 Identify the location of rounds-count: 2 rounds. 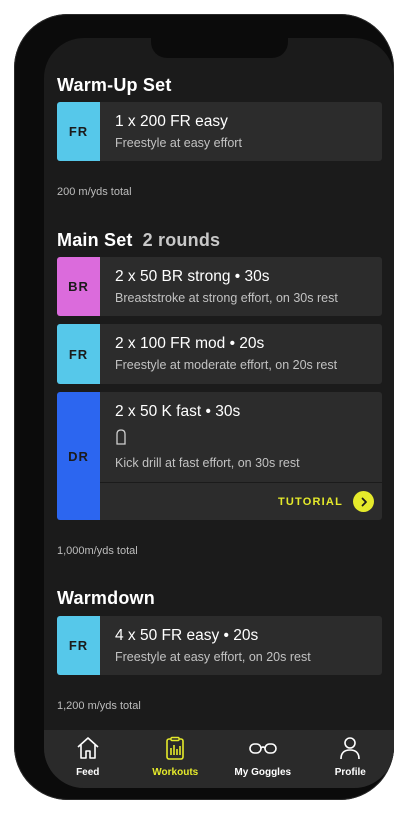
(181, 240).